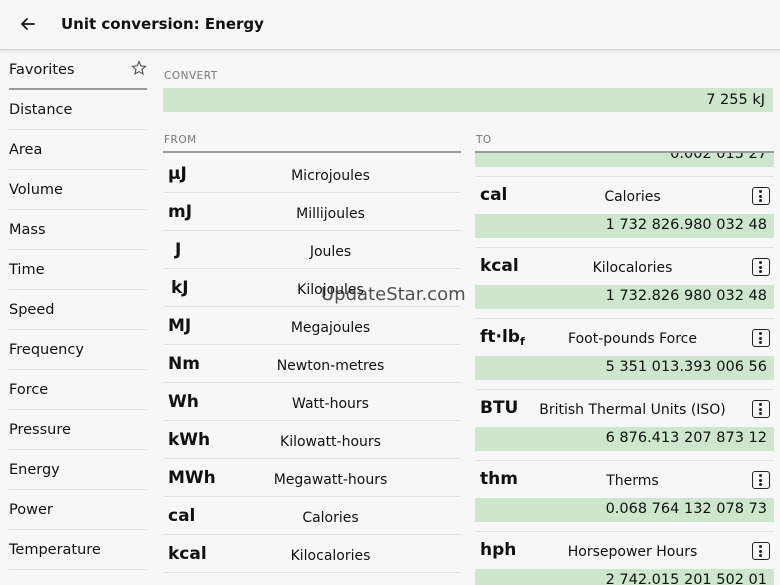 This screenshot has width=780, height=585. Describe the element at coordinates (191, 76) in the screenshot. I see `convert-label: CONVERT` at that location.